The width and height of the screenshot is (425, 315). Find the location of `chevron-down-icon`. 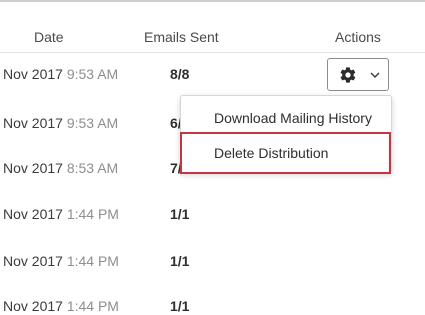

chevron-down-icon is located at coordinates (375, 75).